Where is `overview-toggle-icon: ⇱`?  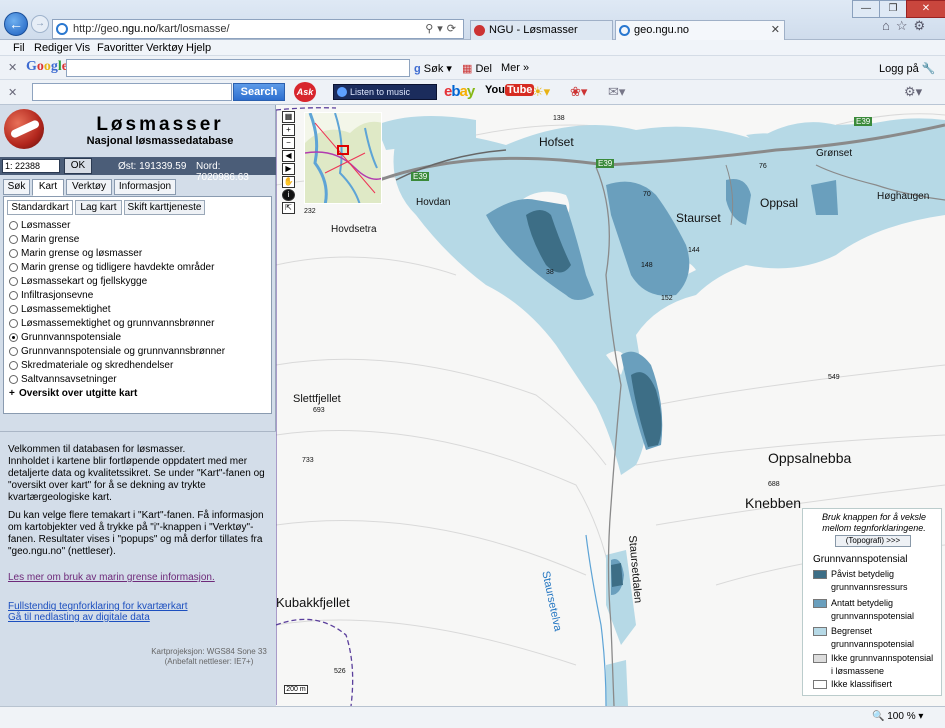
overview-toggle-icon: ⇱ is located at coordinates (288, 208).